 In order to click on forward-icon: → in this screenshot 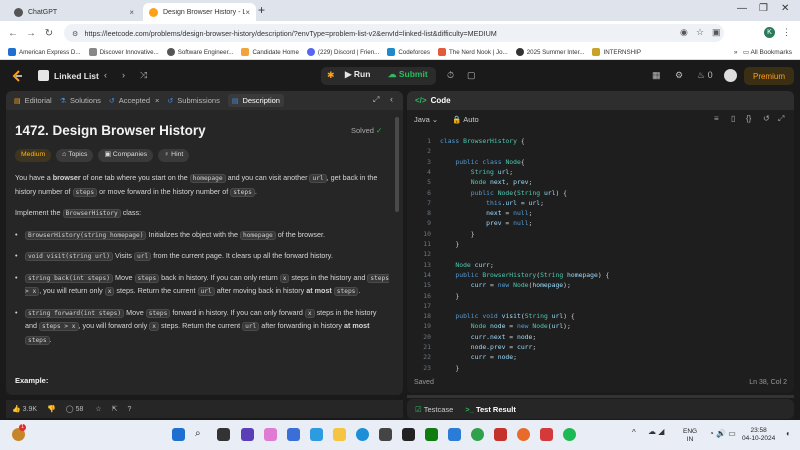, I will do `click(31, 33)`.